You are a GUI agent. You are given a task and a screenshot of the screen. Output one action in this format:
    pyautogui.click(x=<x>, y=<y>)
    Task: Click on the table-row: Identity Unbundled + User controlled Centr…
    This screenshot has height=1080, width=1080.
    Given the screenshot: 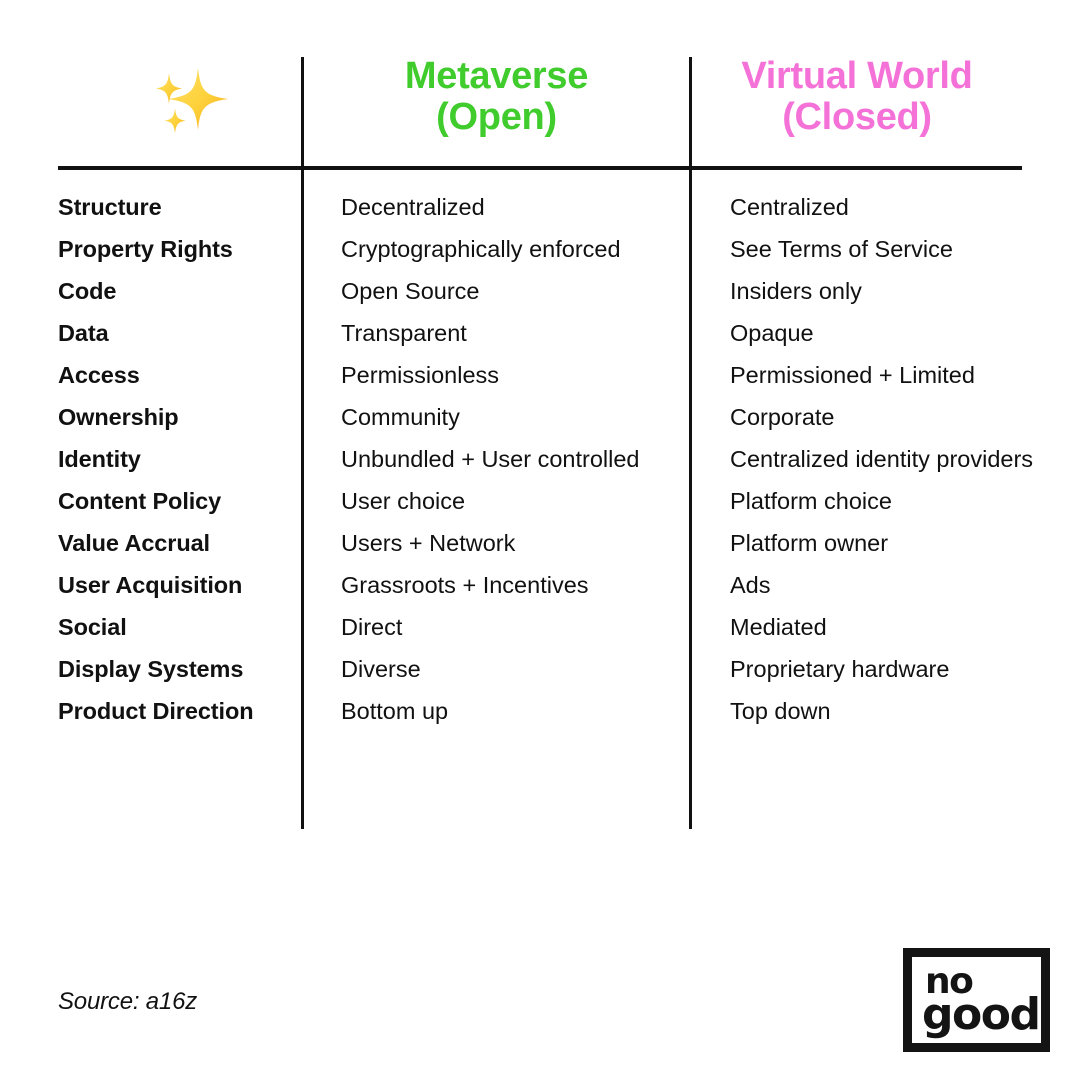 What is the action you would take?
    pyautogui.click(x=540, y=463)
    